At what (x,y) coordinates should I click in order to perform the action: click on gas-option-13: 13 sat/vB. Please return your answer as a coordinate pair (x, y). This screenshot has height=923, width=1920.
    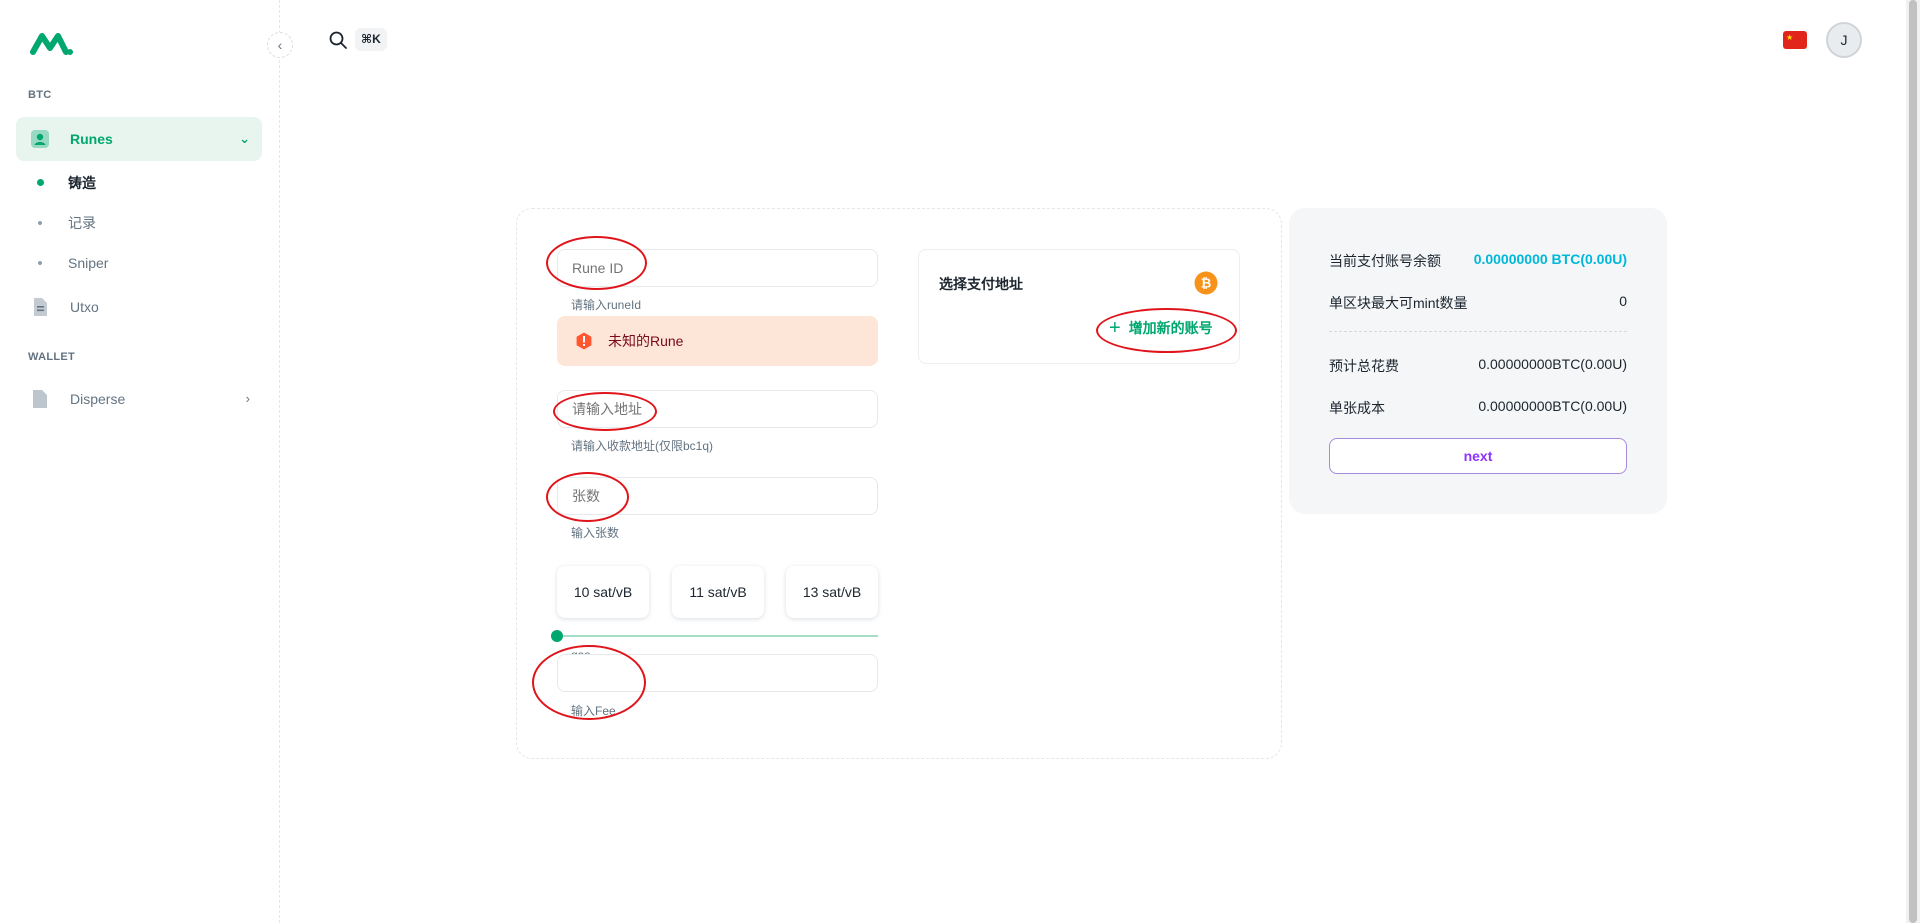
    Looking at the image, I should click on (832, 592).